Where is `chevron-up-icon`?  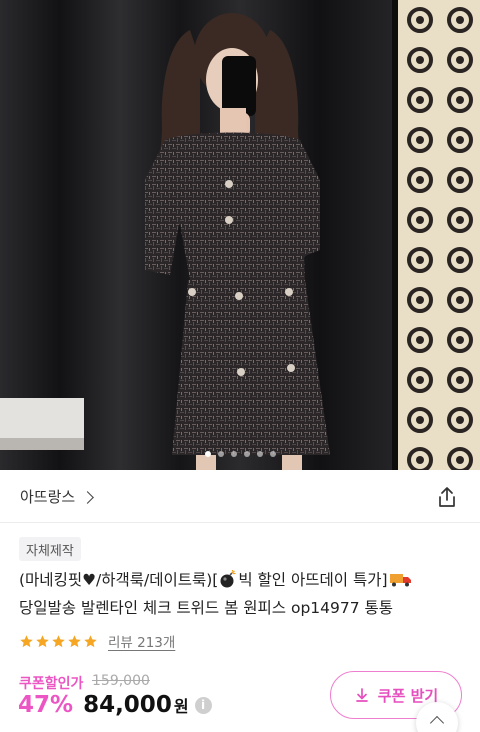 chevron-up-icon is located at coordinates (437, 723).